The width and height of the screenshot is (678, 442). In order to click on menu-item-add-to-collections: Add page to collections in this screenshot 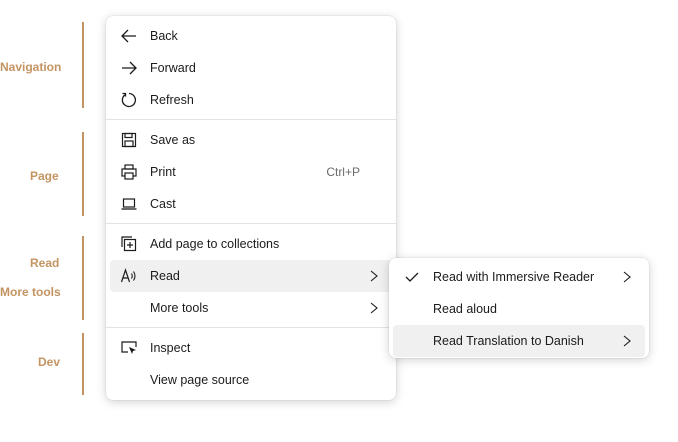, I will do `click(251, 244)`.